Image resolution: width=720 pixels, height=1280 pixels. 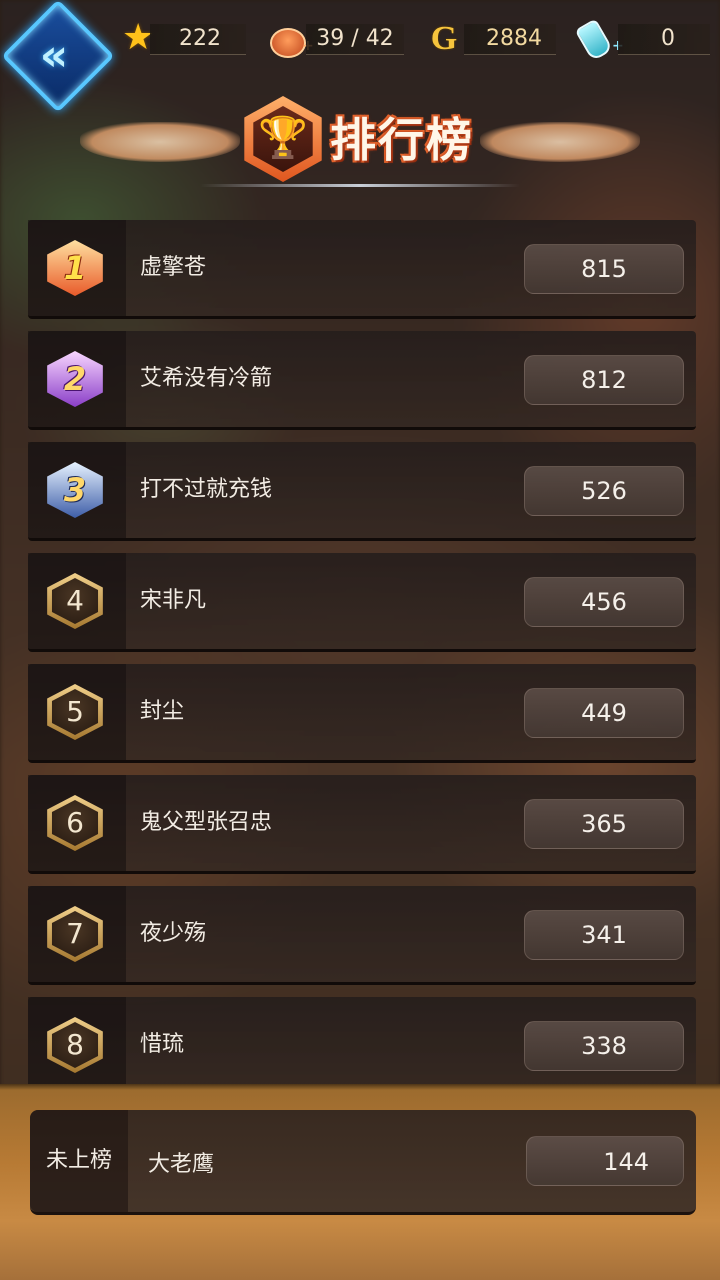 What do you see at coordinates (206, 378) in the screenshot?
I see `player-name: 艾希没有冷箭` at bounding box center [206, 378].